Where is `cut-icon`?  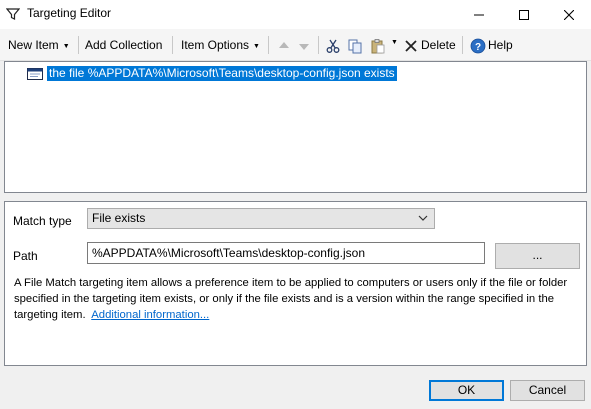 cut-icon is located at coordinates (333, 46).